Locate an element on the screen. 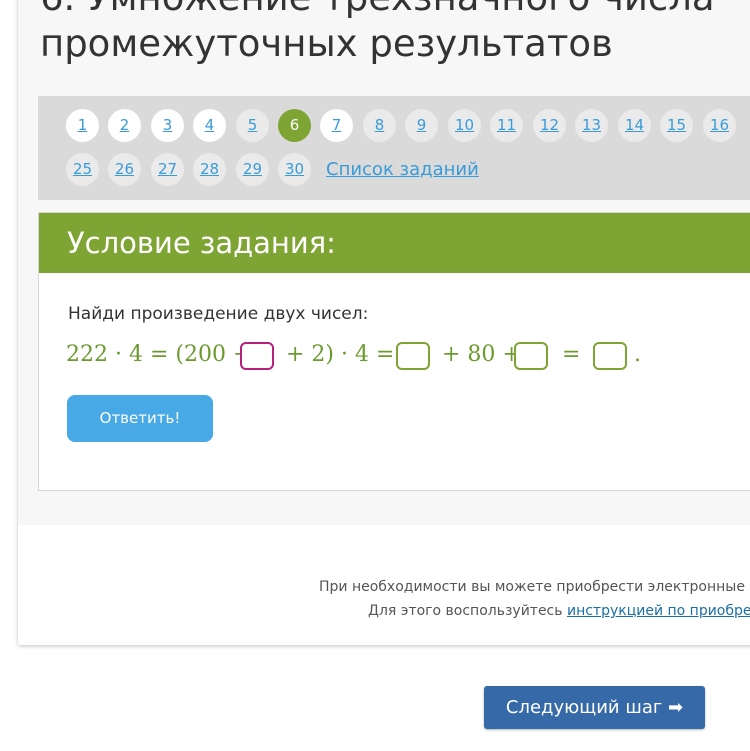 The width and height of the screenshot is (750, 751). page-link-15: 15 is located at coordinates (676, 125).